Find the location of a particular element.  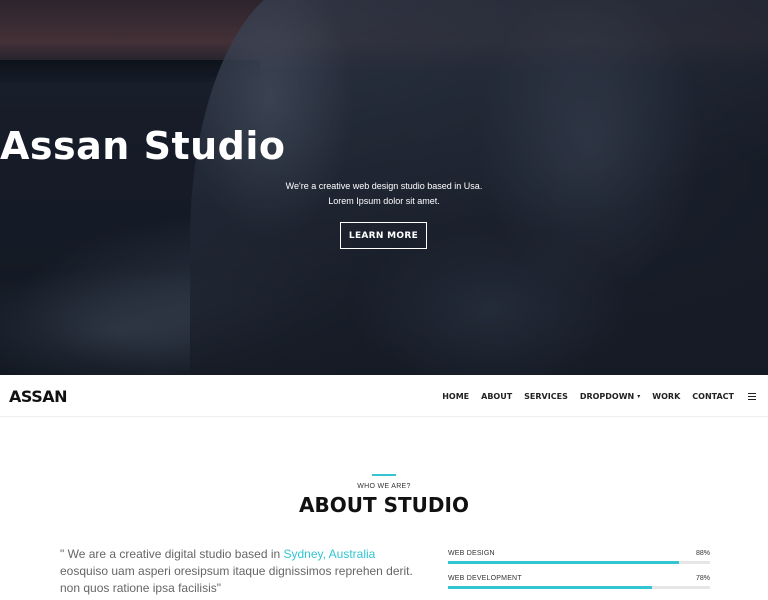

learn-more-button: LEARN MORE is located at coordinates (383, 235).